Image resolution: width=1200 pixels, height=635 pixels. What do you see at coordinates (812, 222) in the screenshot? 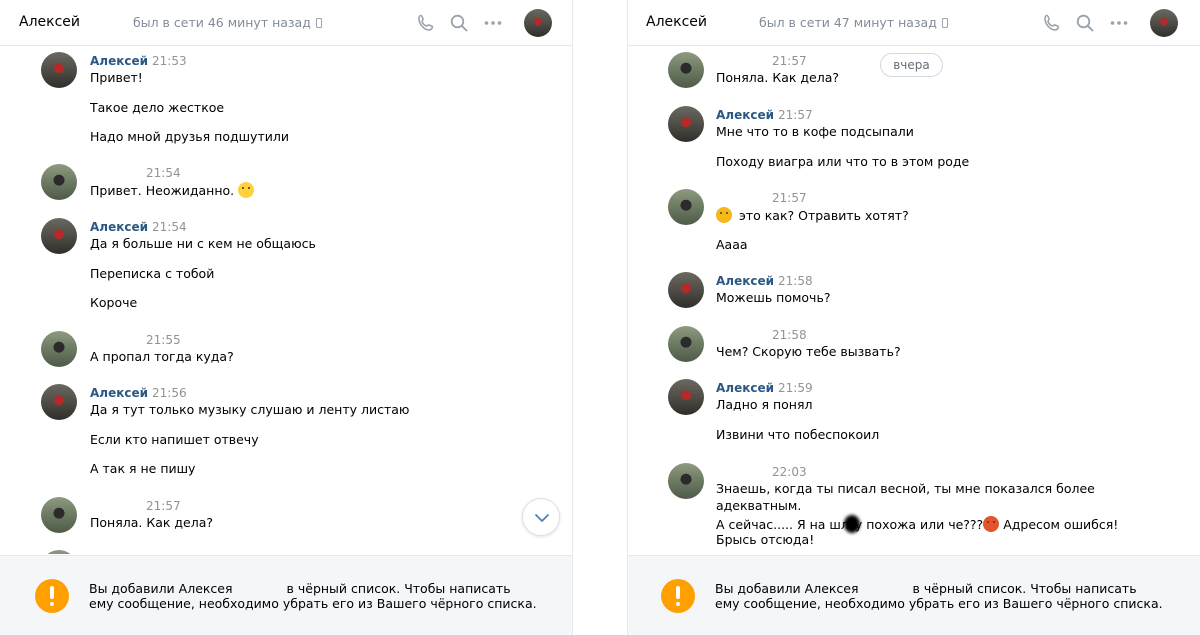
I see `message-text: это как? Отравить хотят?` at bounding box center [812, 222].